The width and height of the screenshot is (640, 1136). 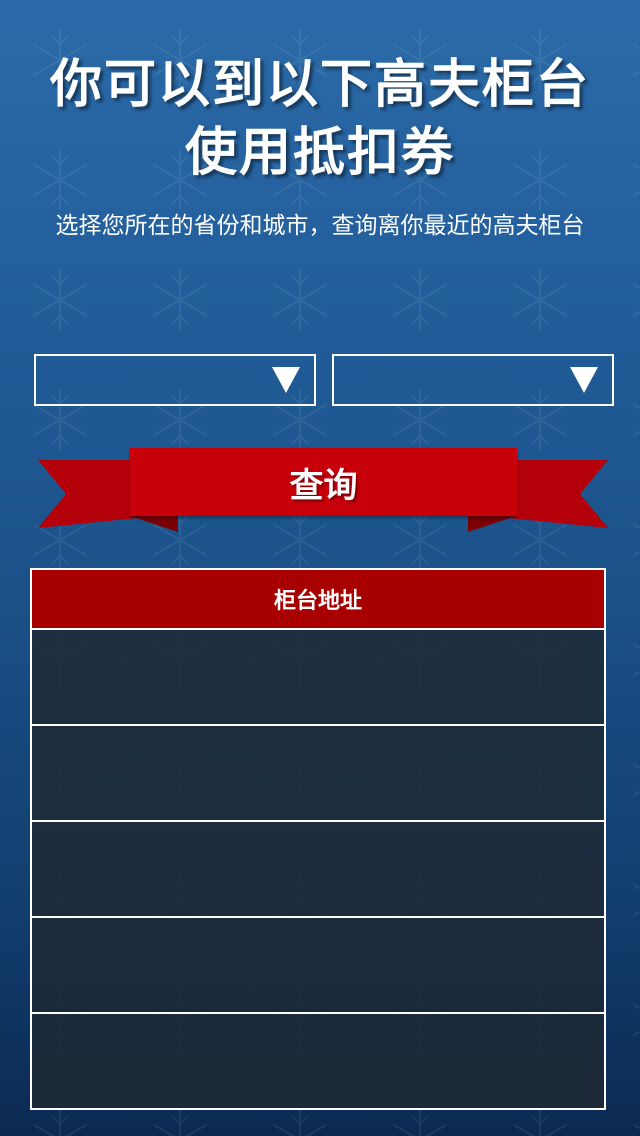 I want to click on query-button: 查询, so click(x=323, y=482).